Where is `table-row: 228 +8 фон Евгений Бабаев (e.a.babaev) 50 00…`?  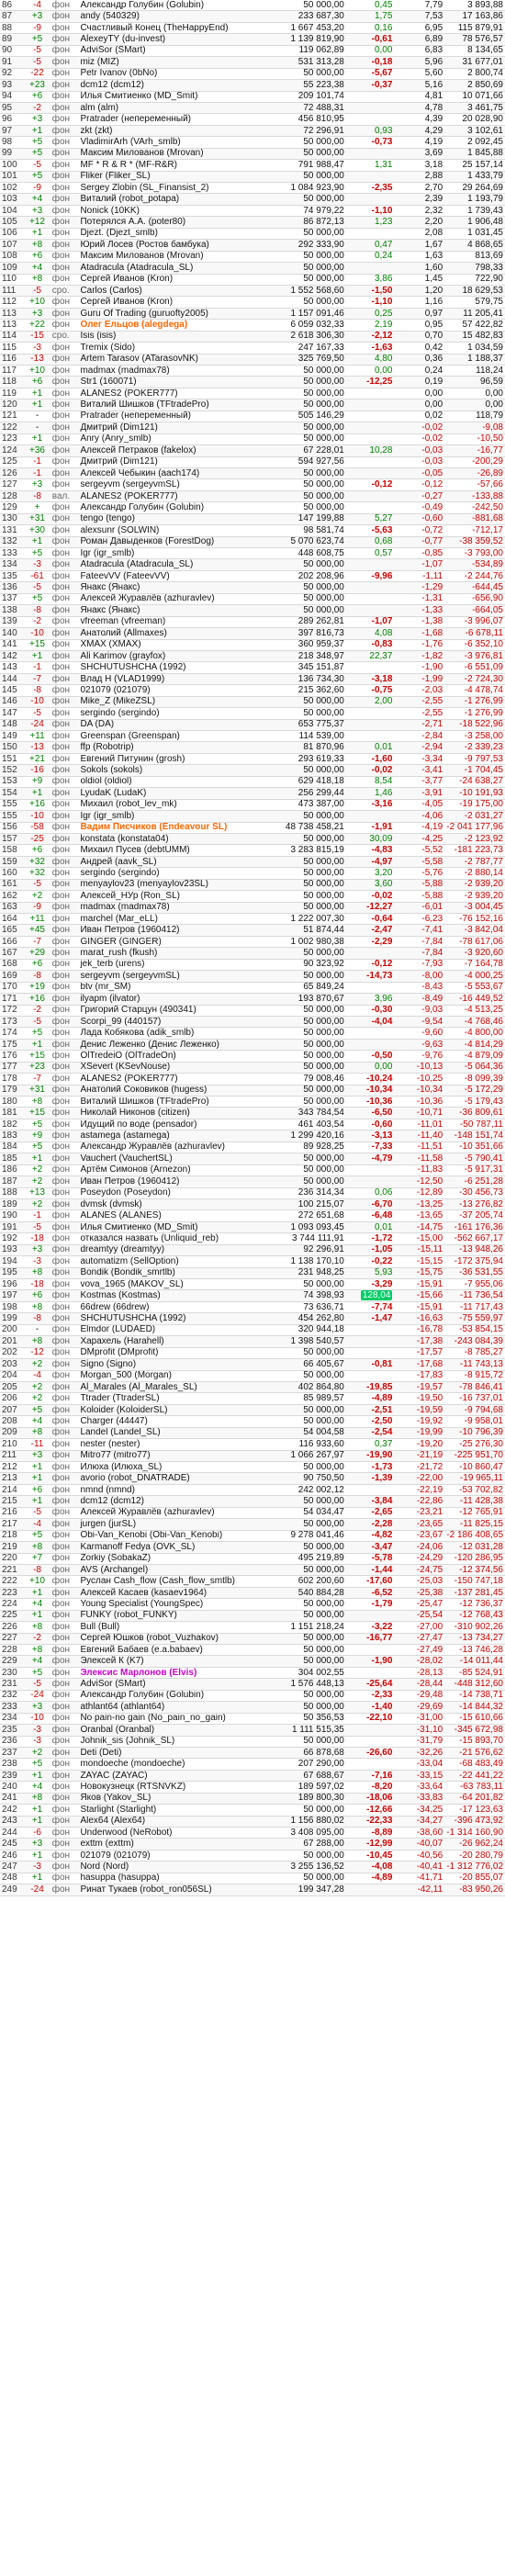
table-row: 228 +8 фон Евгений Бабаев (e.a.babaev) 50 00… is located at coordinates (252, 1650).